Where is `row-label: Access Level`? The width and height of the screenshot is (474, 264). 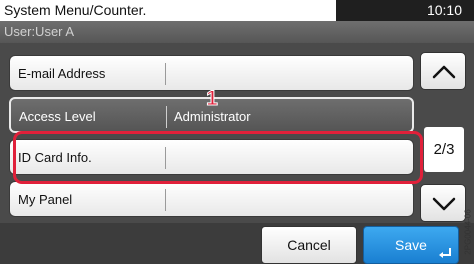
row-label: Access Level is located at coordinates (57, 116).